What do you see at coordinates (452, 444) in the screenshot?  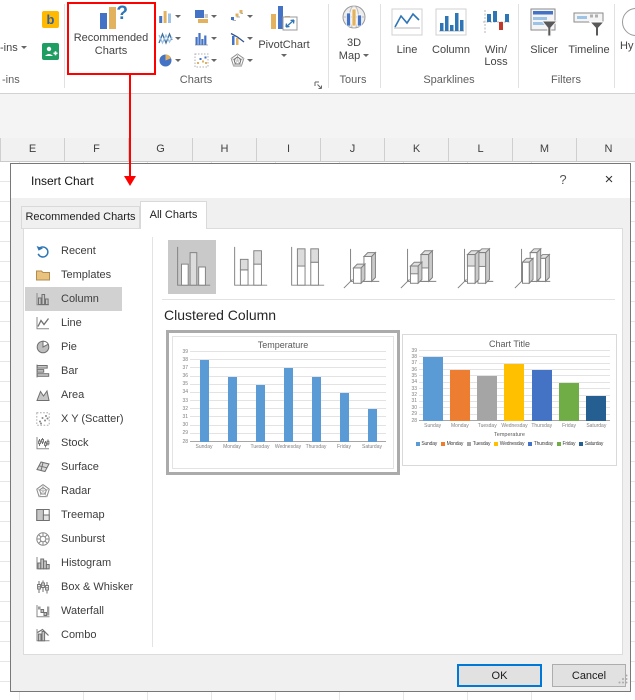 I see `legend-item-monday: Monday` at bounding box center [452, 444].